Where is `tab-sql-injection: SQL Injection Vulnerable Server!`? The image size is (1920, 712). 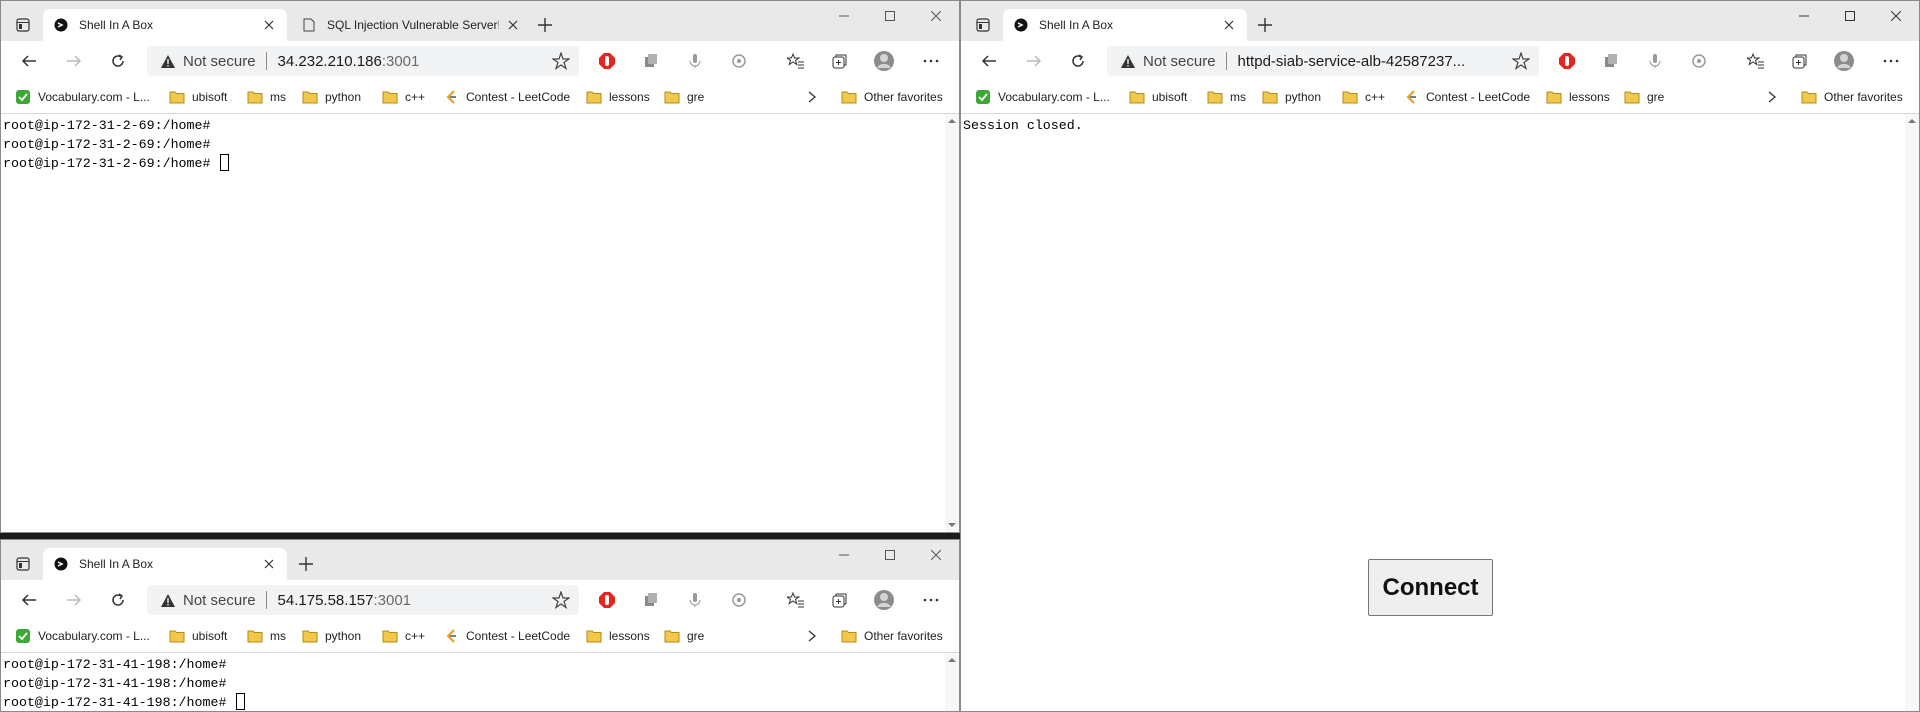 tab-sql-injection: SQL Injection Vulnerable Server! is located at coordinates (411, 25).